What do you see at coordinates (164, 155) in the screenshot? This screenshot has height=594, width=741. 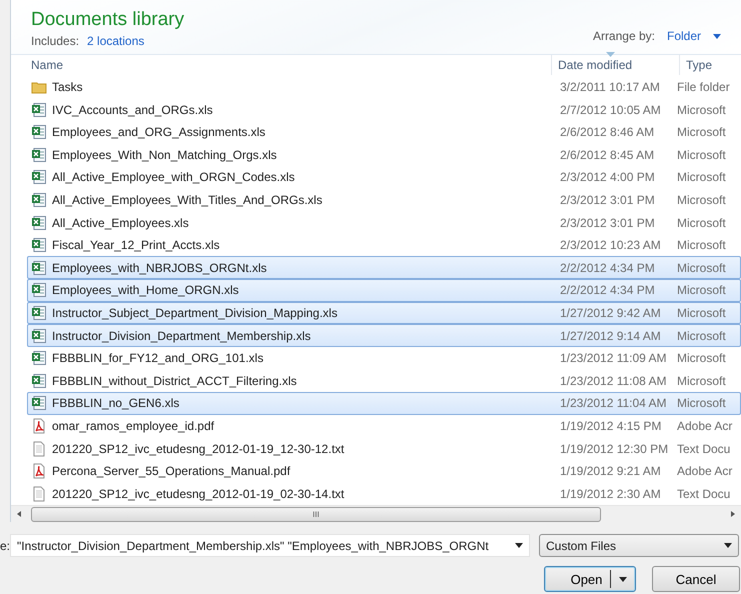 I see `file-name: Employees_With_Non_Matching_Orgs.xls` at bounding box center [164, 155].